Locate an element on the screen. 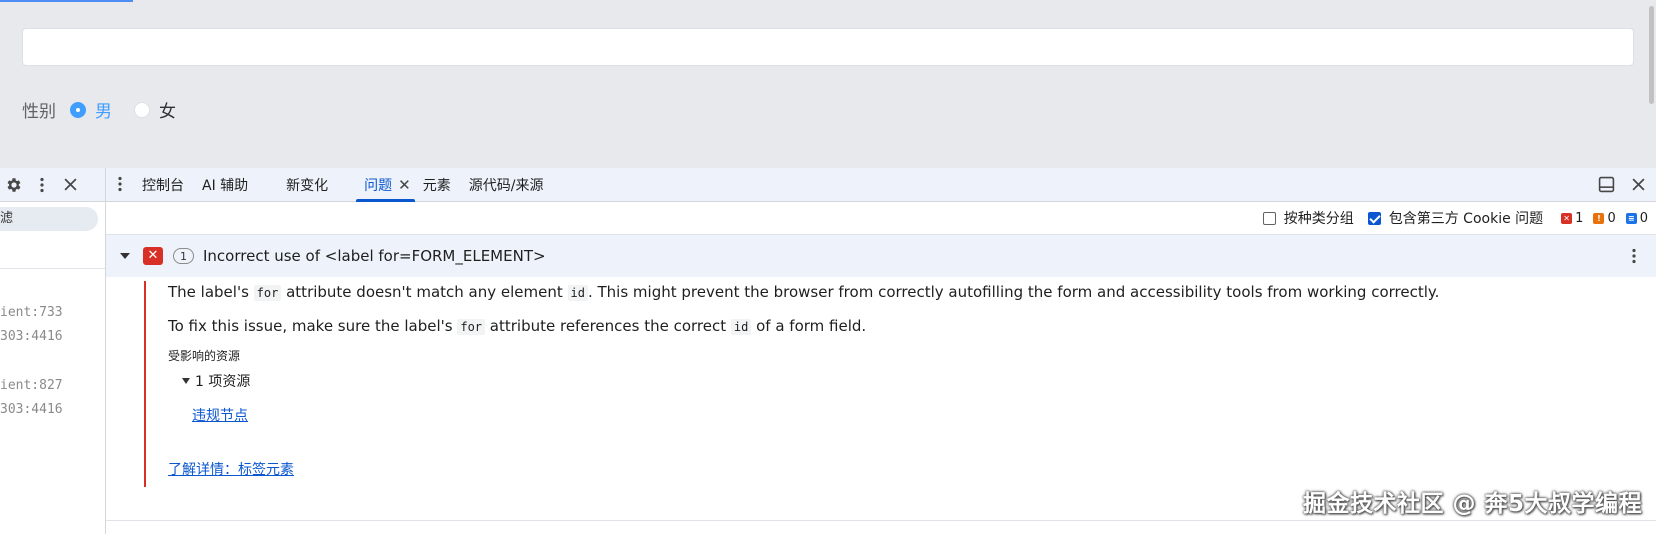  resources-toggle: 1 项资源 is located at coordinates (216, 381).